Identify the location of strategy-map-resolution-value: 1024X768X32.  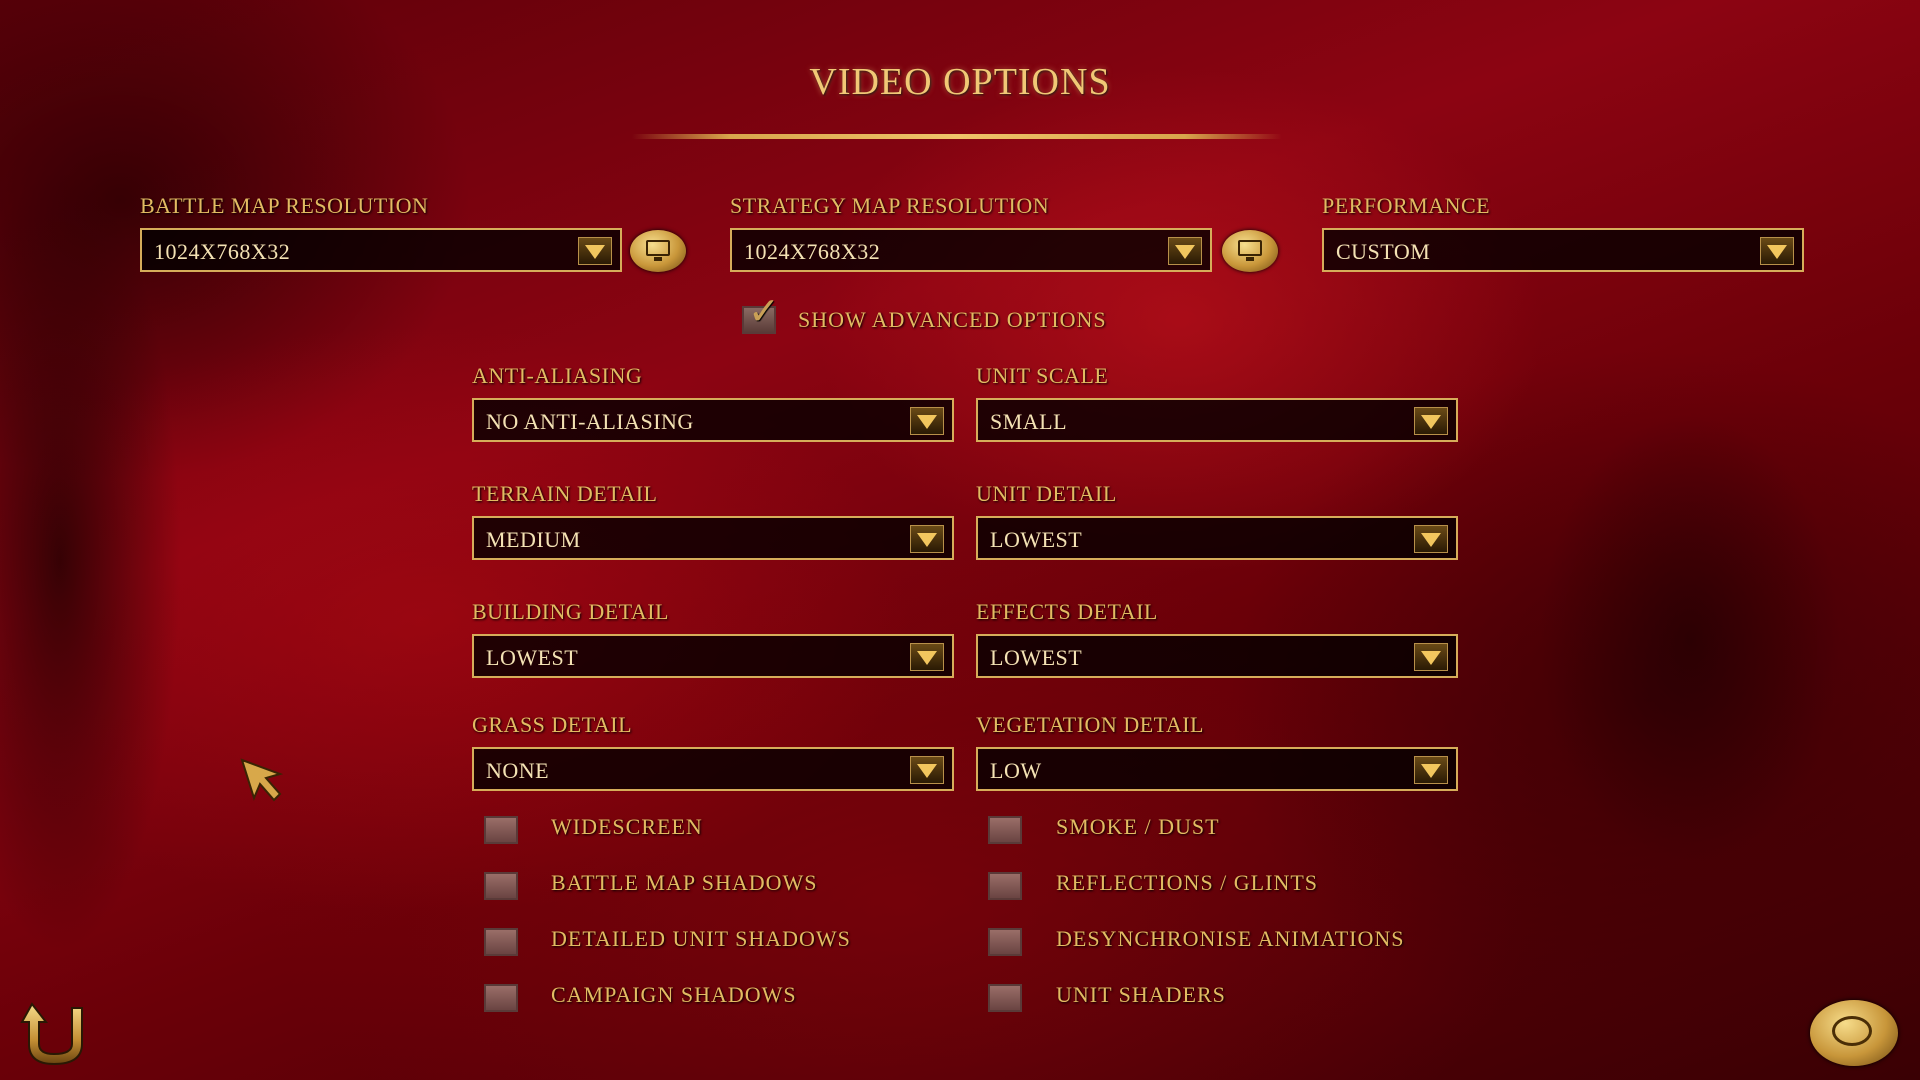
(812, 251).